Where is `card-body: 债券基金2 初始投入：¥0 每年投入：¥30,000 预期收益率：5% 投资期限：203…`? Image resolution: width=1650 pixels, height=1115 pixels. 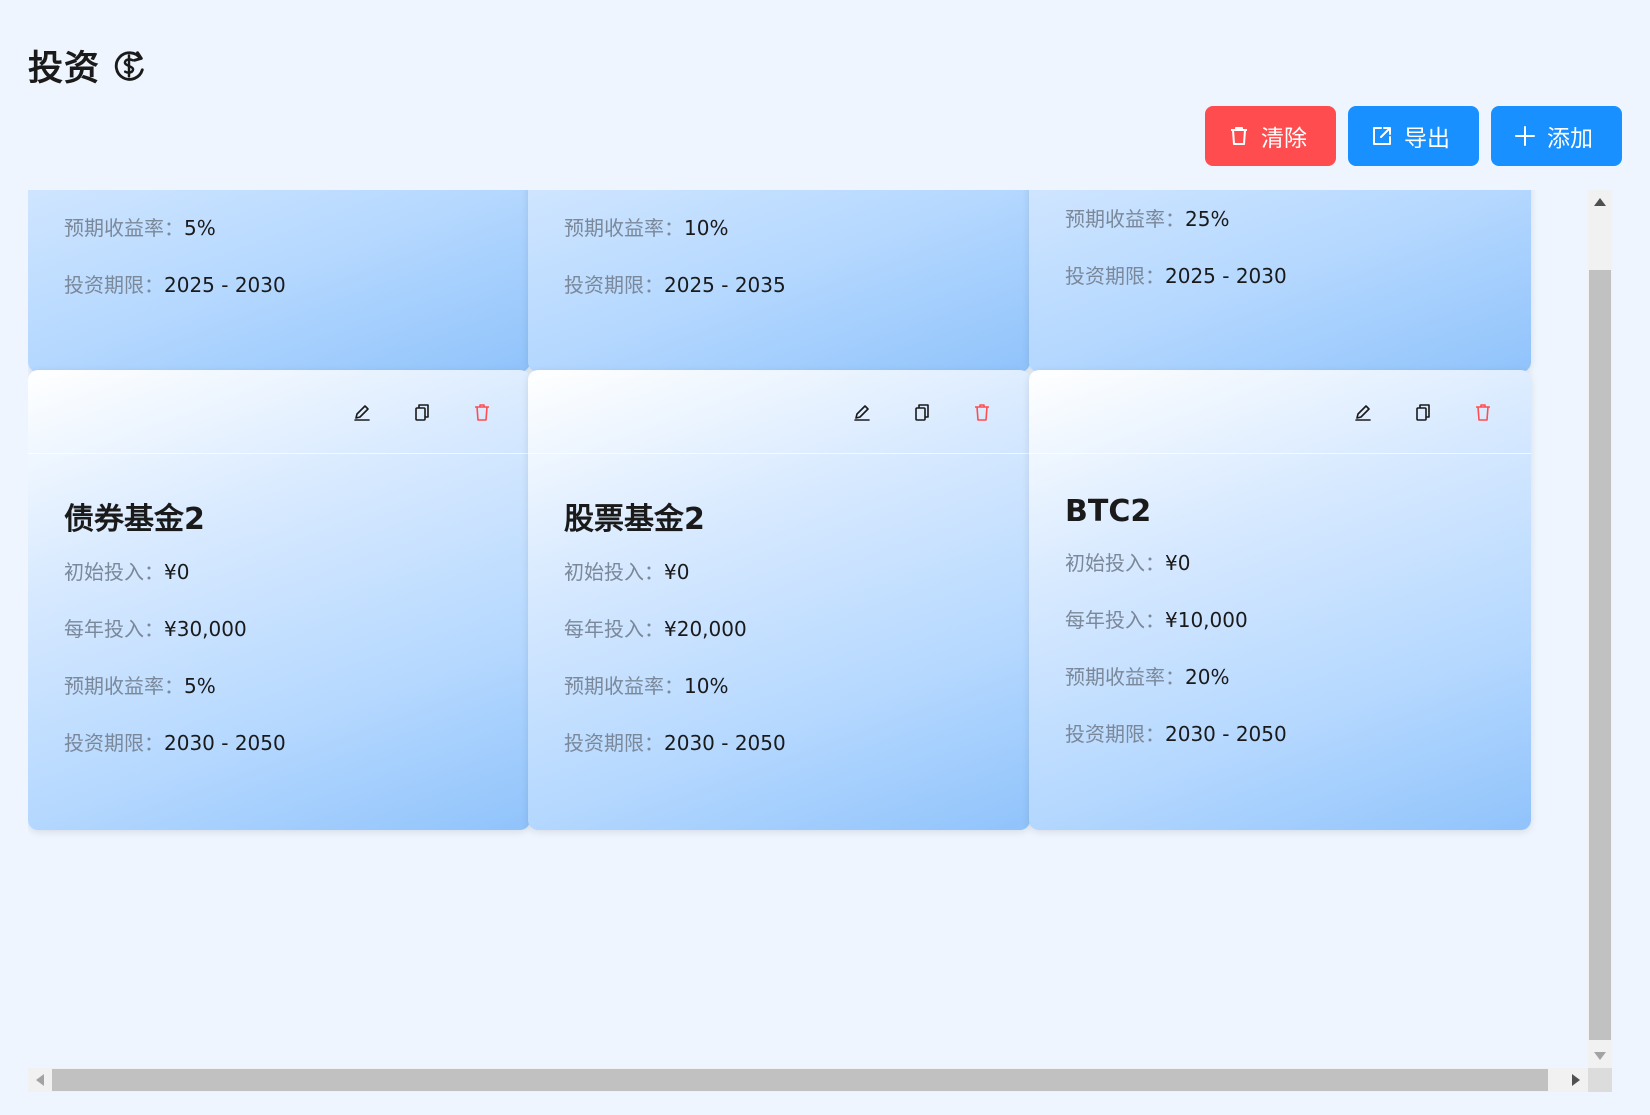 card-body: 债券基金2 初始投入：¥0 每年投入：¥30,000 预期收益率：5% 投资期限：203… is located at coordinates (279, 604).